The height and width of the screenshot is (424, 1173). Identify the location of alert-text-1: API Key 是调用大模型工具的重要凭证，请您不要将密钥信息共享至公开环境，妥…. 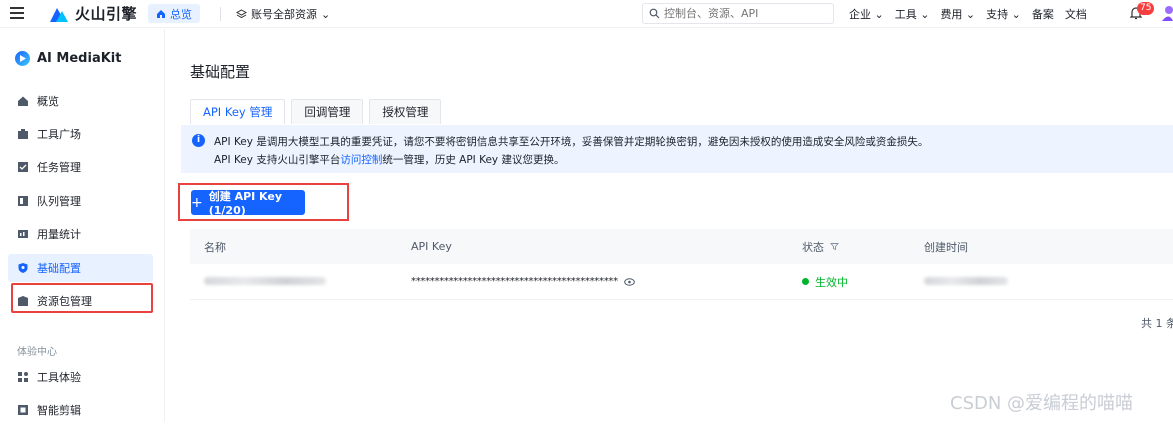
(571, 142).